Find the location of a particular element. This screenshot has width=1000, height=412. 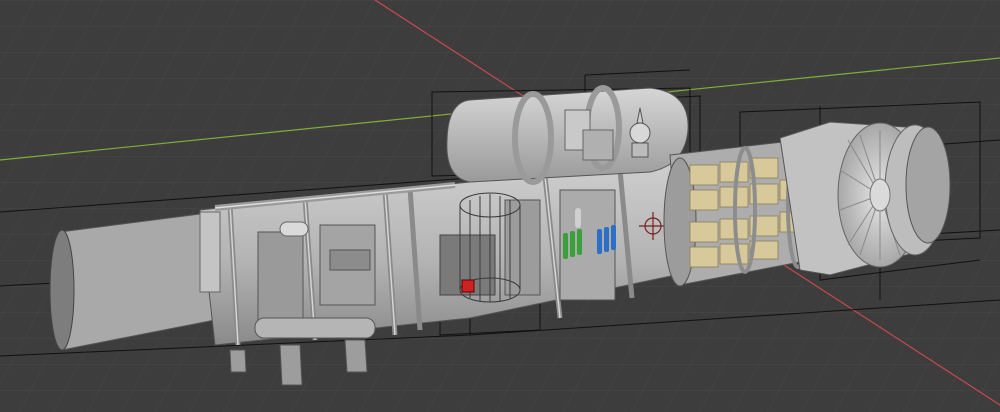

turbine-end is located at coordinates (865, 198).